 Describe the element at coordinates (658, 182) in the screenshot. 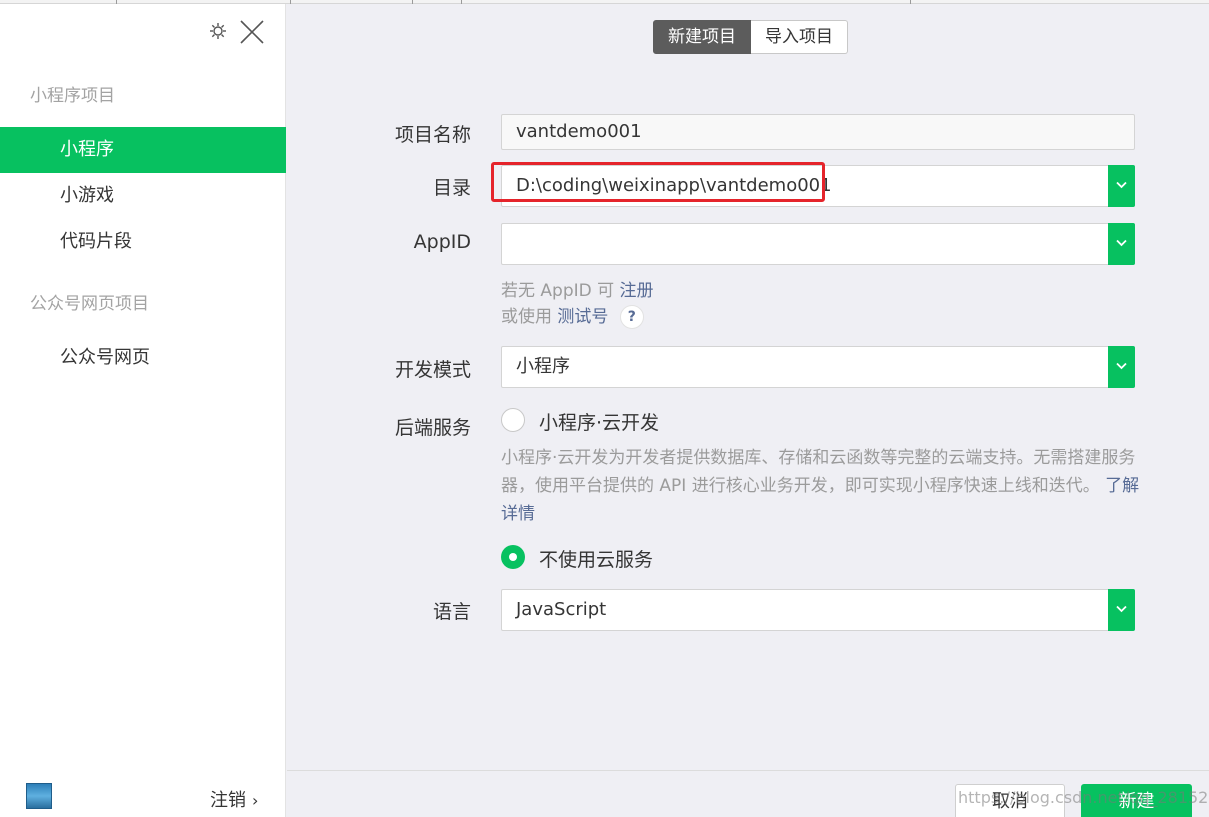

I see `annotation-highlight-box` at that location.